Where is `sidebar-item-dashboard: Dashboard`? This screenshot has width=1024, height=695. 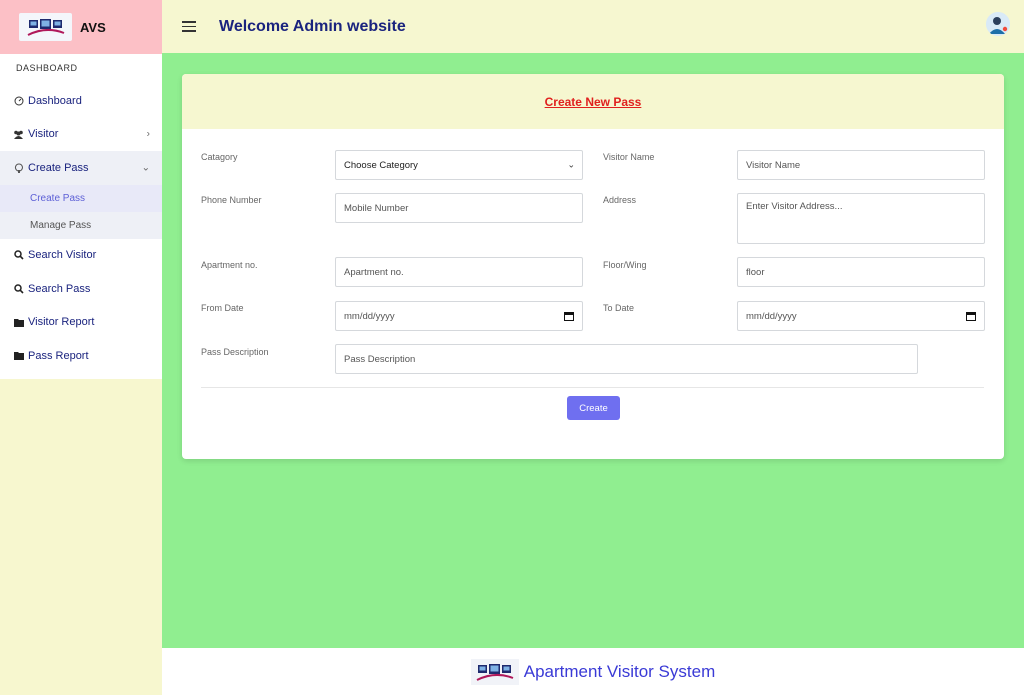 sidebar-item-dashboard: Dashboard is located at coordinates (81, 101).